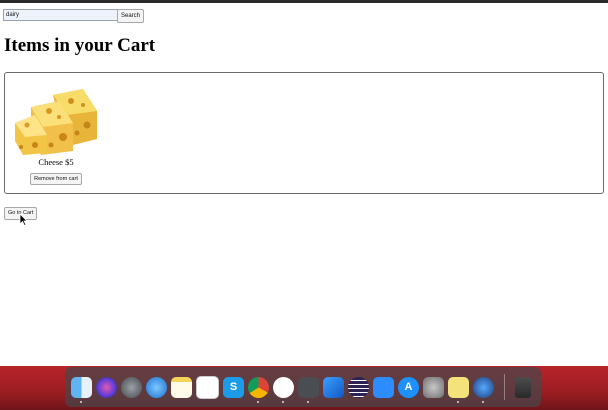 The height and width of the screenshot is (410, 608). I want to click on mouse-cursor-icon, so click(23, 219).